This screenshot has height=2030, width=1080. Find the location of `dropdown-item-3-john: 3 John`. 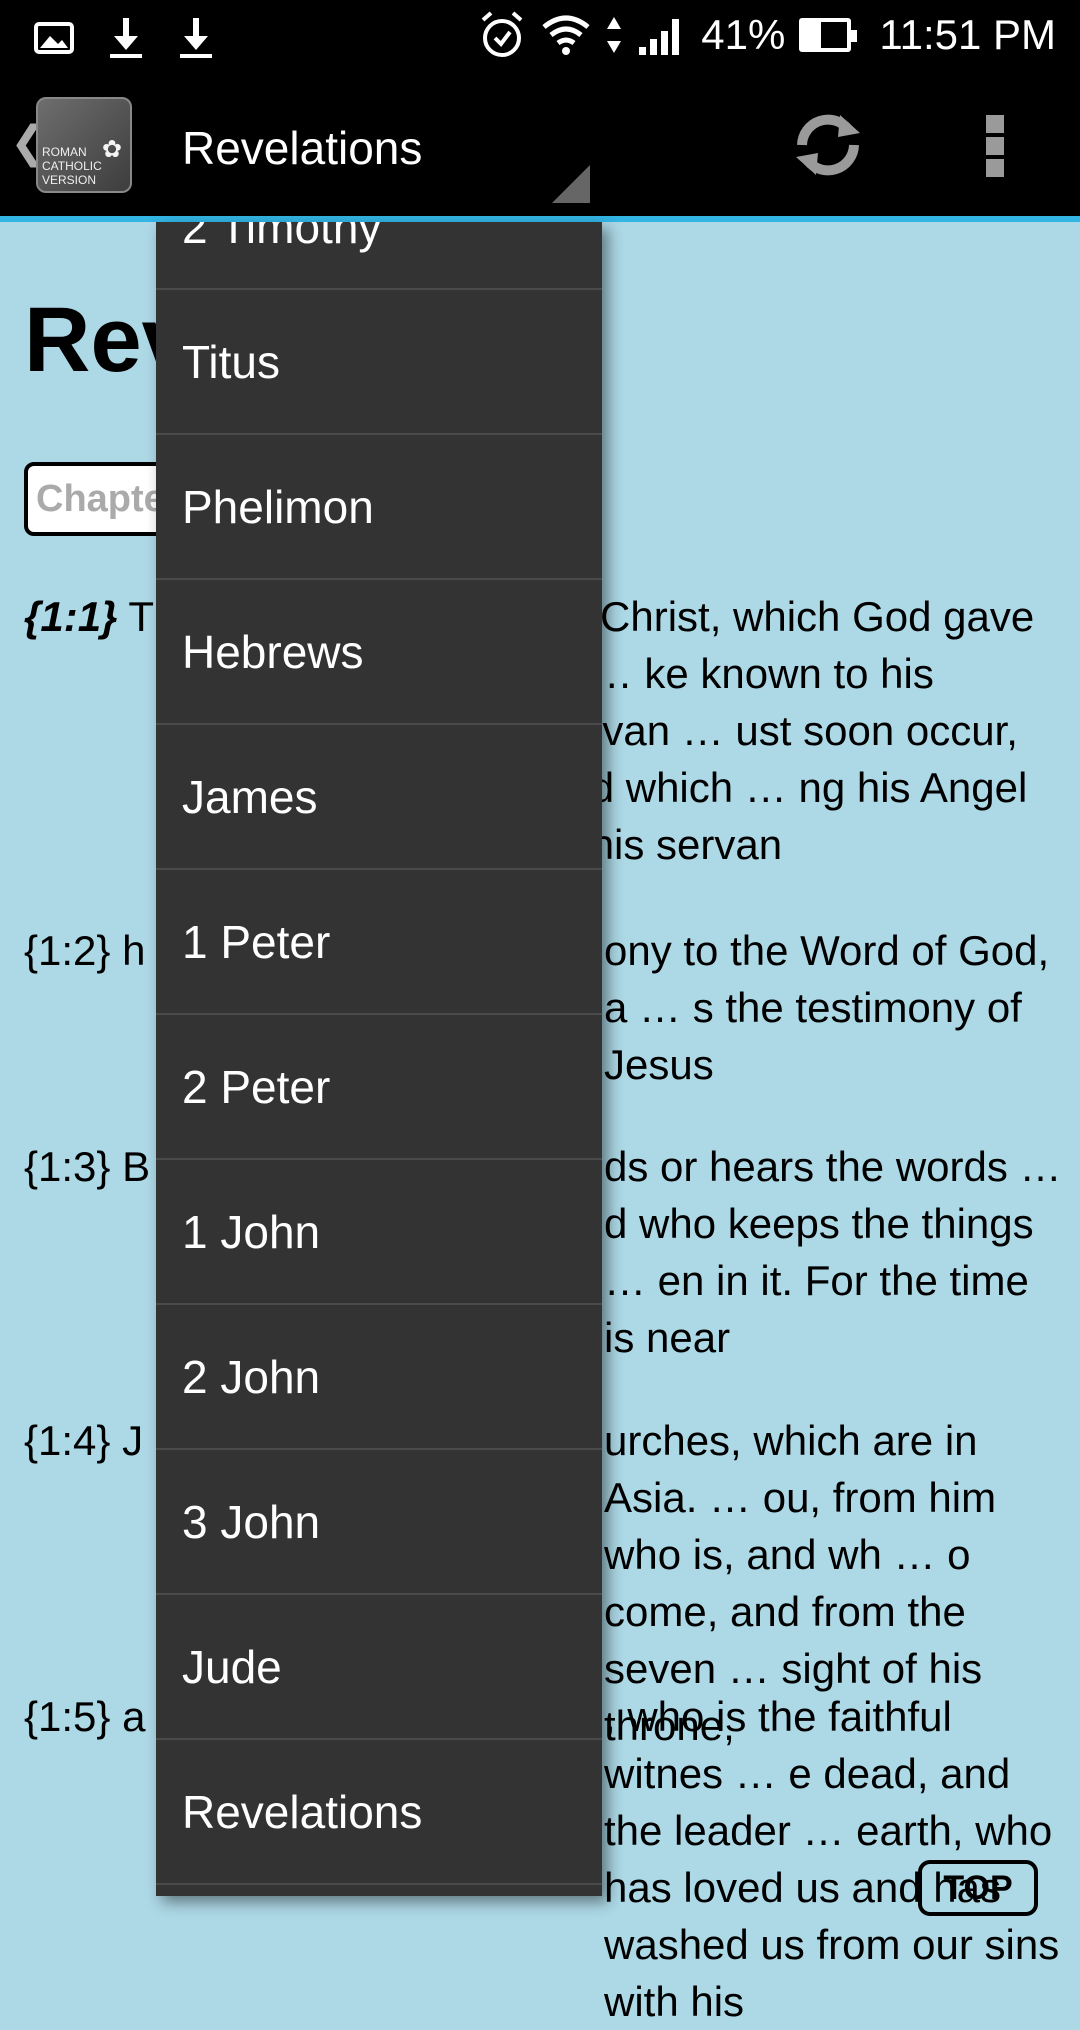

dropdown-item-3-john: 3 John is located at coordinates (379, 1522).